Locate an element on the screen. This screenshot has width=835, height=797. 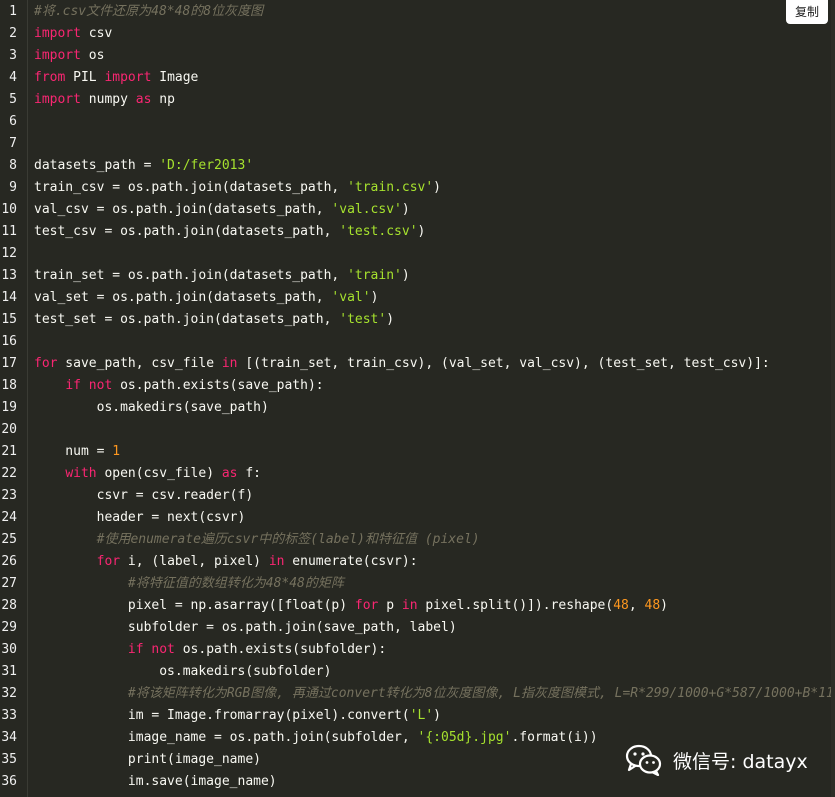
code-text: import csv is located at coordinates (73, 34).